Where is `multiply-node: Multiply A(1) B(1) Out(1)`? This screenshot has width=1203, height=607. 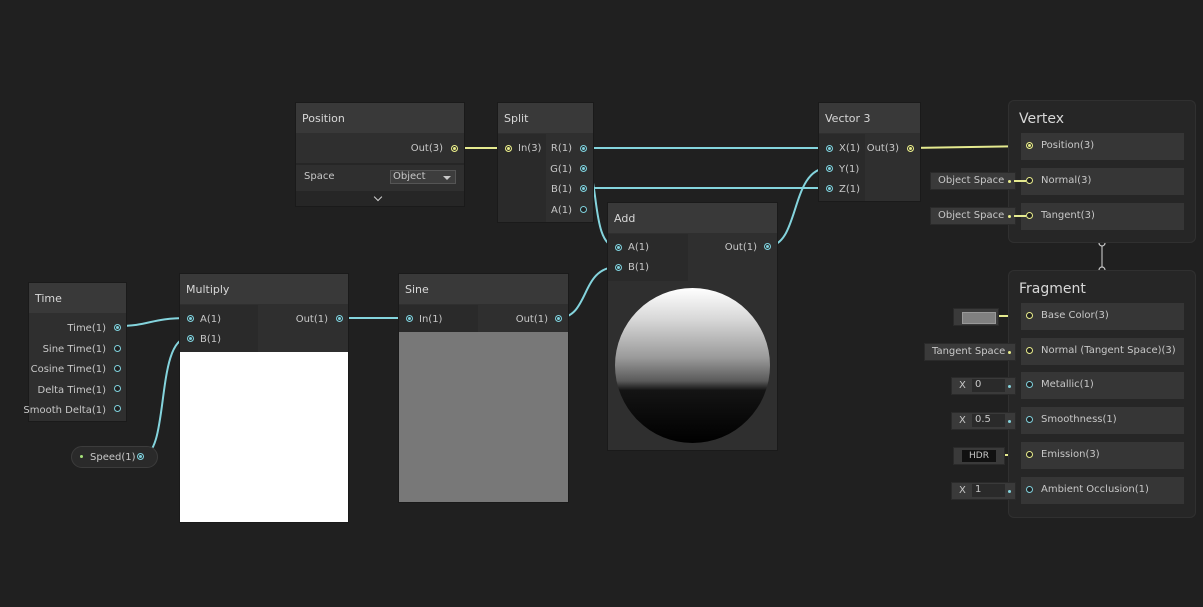 multiply-node: Multiply A(1) B(1) Out(1) is located at coordinates (264, 398).